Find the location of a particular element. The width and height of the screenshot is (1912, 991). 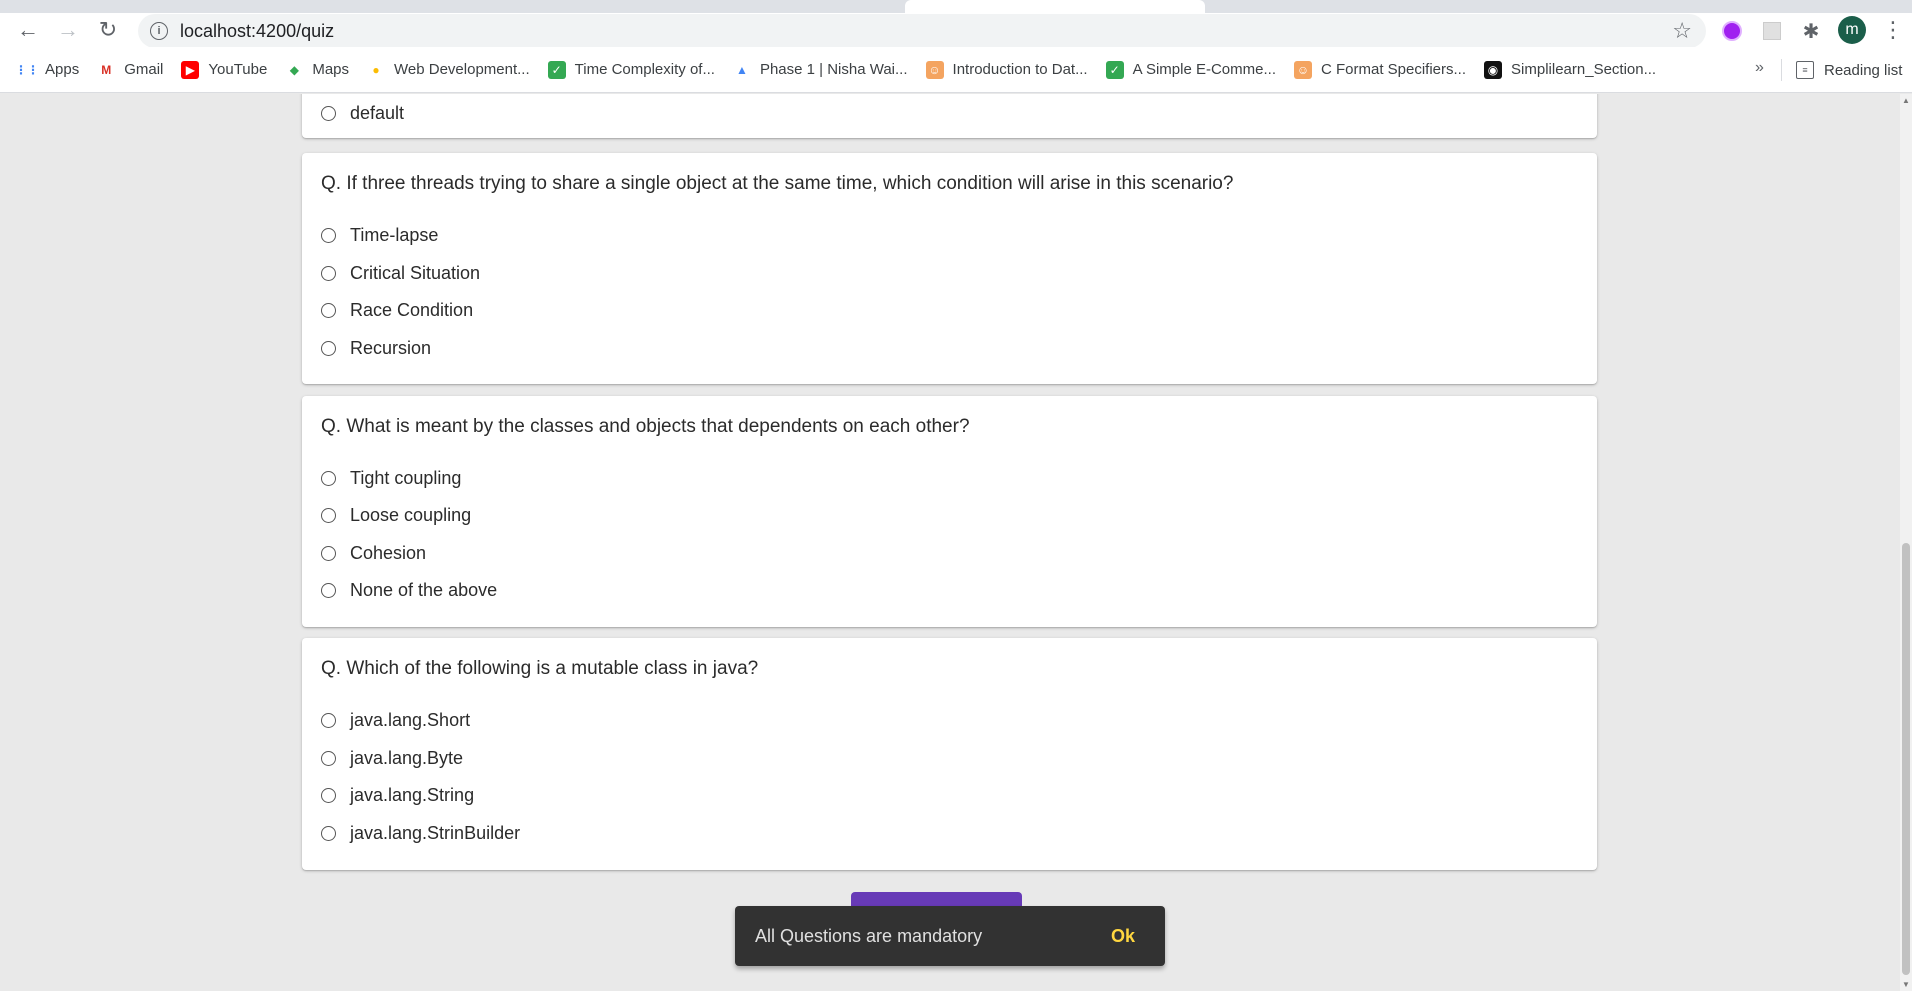

answer-option: Race Condition is located at coordinates (397, 310).